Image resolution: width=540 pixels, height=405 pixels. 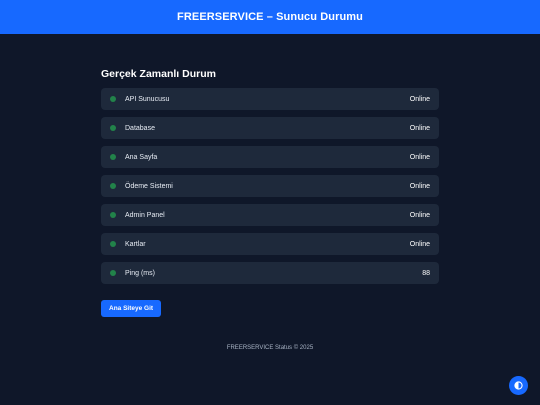 What do you see at coordinates (270, 99) in the screenshot?
I see `status-row-api: API Sunucusu Online` at bounding box center [270, 99].